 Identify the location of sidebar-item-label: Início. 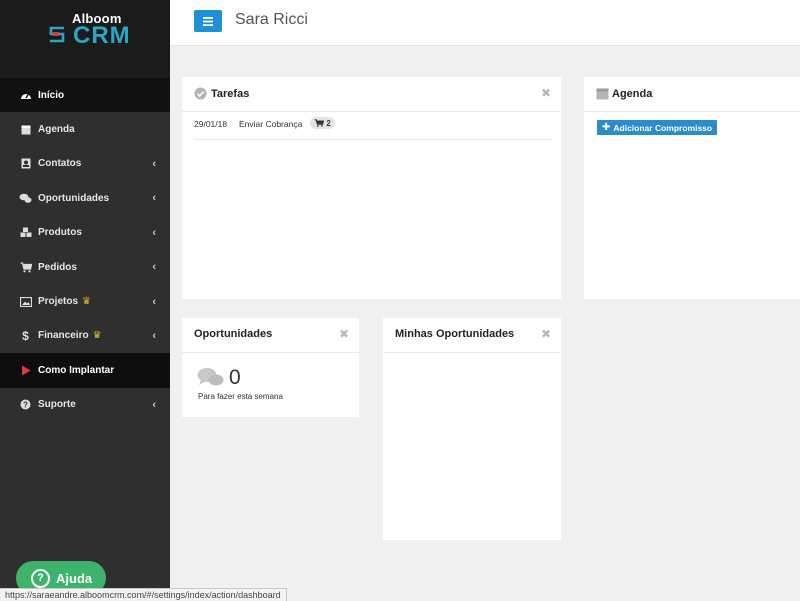
(51, 95).